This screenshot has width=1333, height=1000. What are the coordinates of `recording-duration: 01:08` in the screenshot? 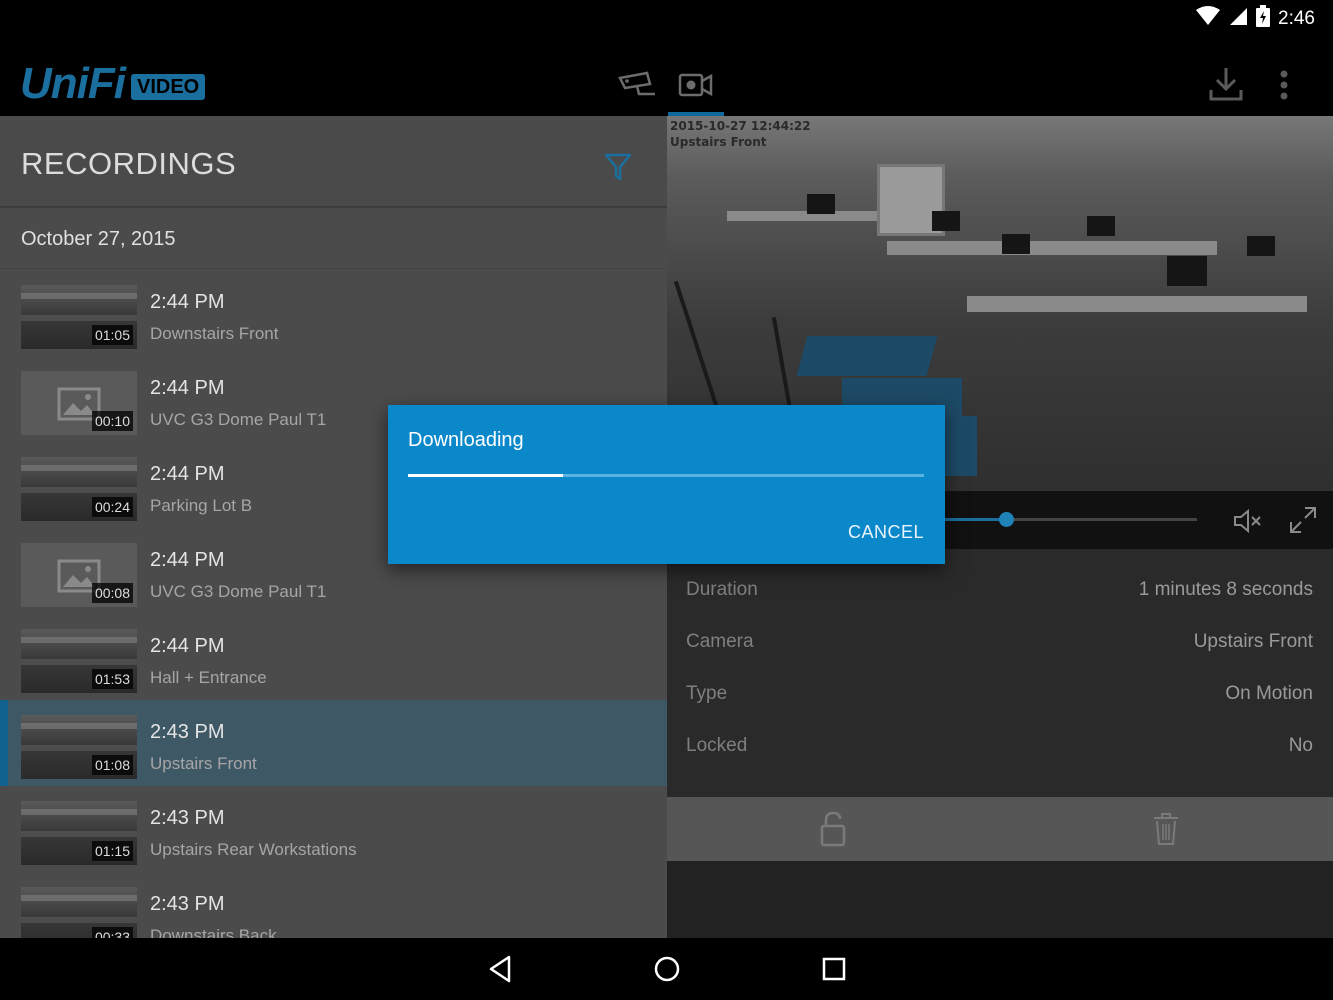 It's located at (112, 765).